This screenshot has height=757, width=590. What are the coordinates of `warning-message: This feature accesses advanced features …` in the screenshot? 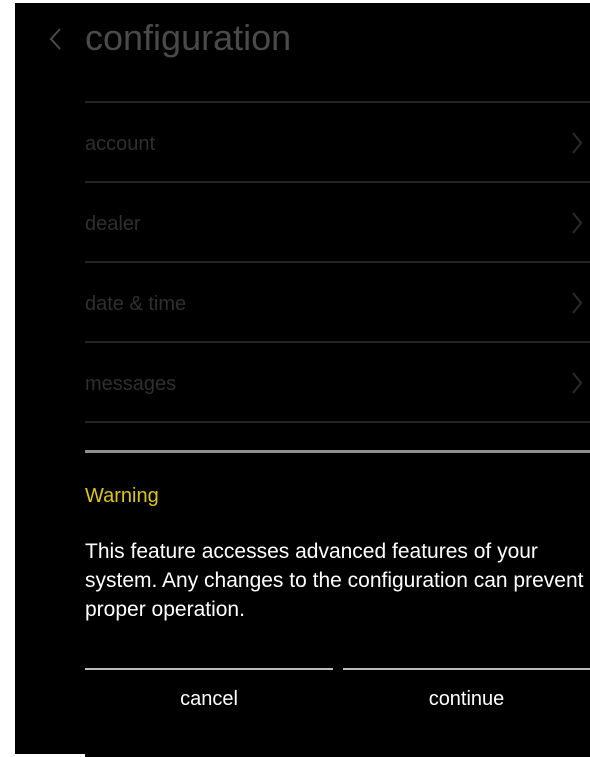 It's located at (334, 580).